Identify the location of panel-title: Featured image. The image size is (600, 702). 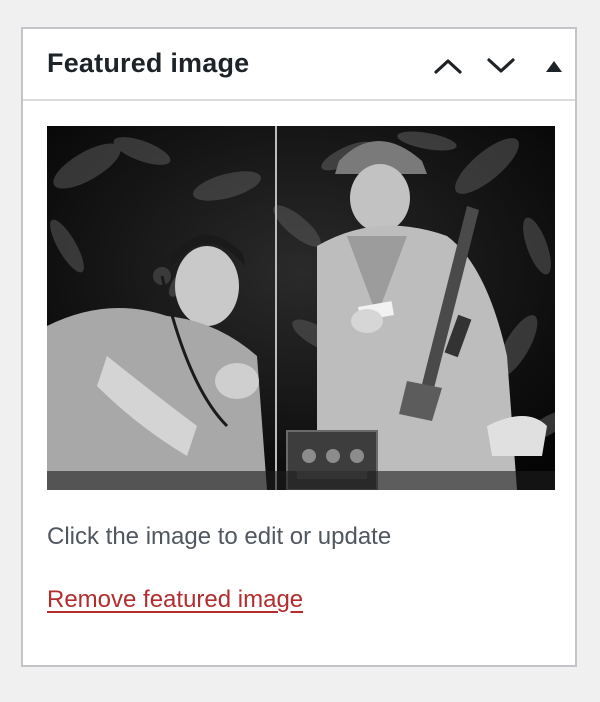
(148, 63).